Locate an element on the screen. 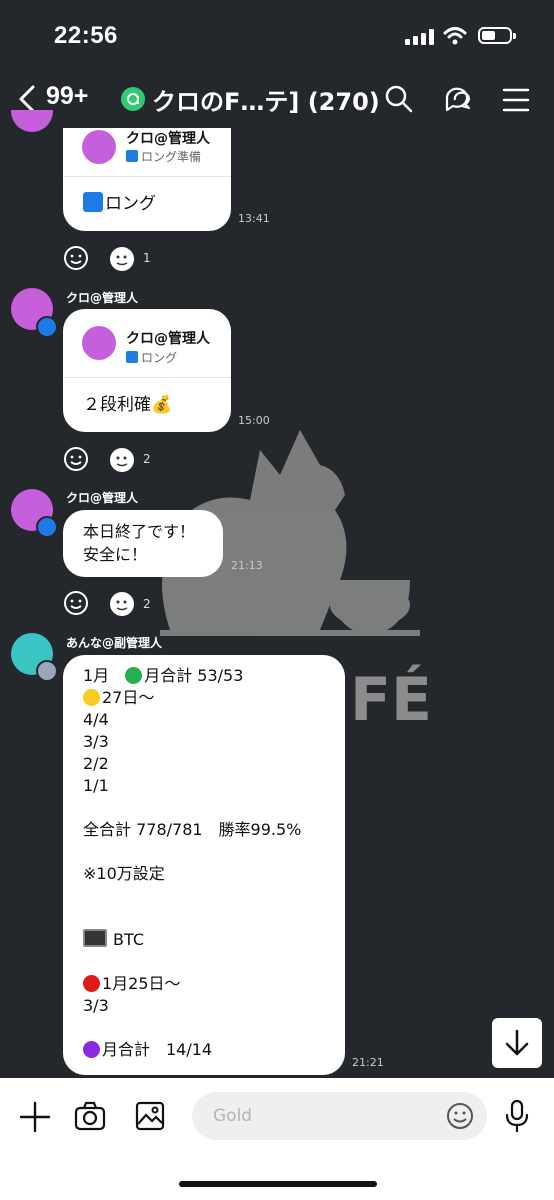  message-line: 1/1 is located at coordinates (96, 785).